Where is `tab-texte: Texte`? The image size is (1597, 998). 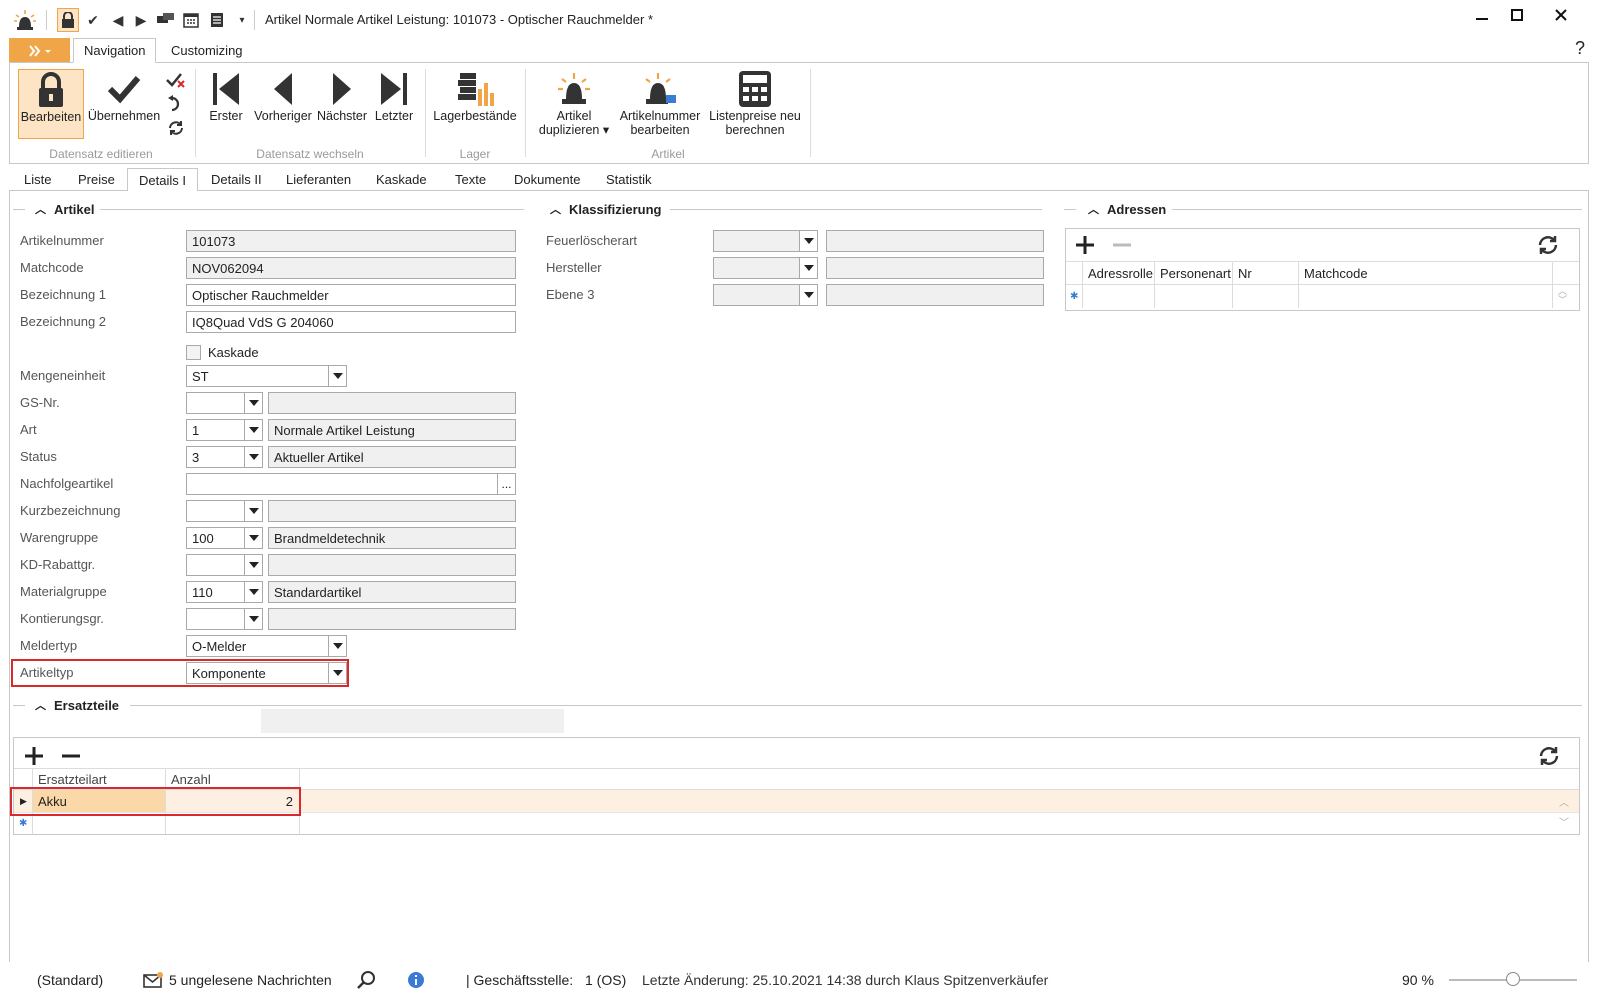
tab-texte: Texte is located at coordinates (470, 179).